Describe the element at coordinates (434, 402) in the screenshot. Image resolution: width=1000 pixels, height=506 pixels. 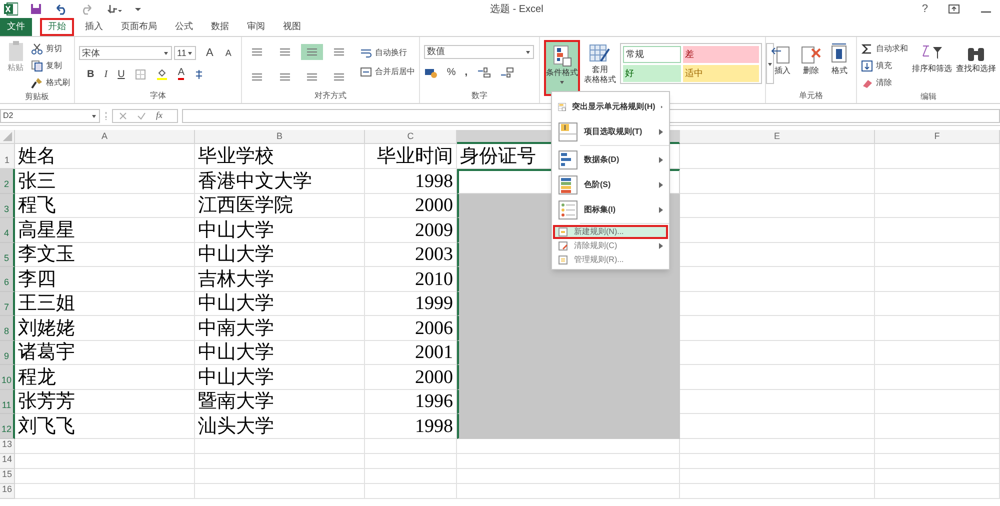
I see `cell-text: 1996` at that location.